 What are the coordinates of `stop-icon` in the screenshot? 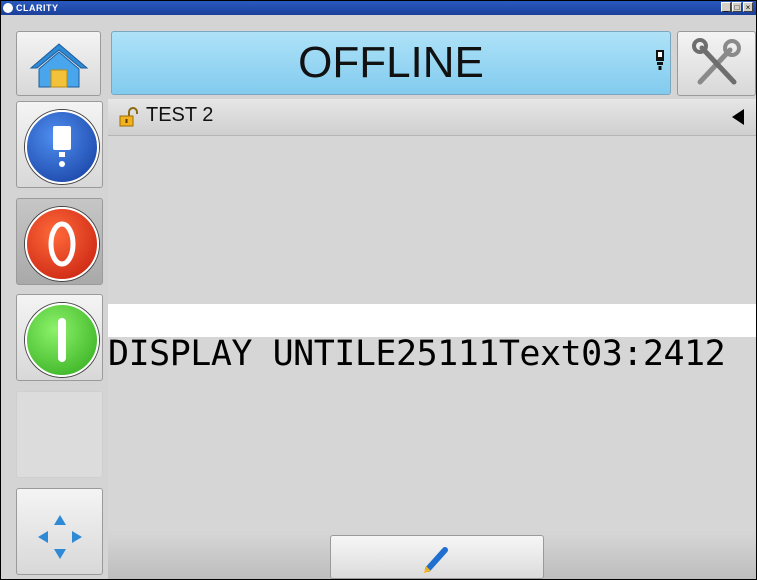 It's located at (62, 244).